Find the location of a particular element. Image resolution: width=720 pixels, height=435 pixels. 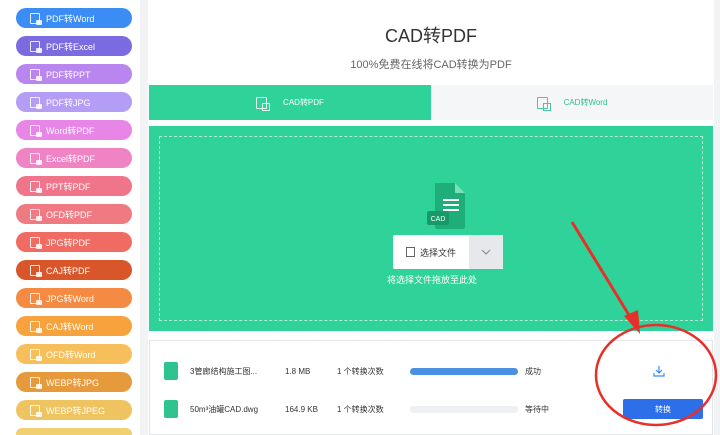

sidebar-item-jpg-to-word: JPG转Word is located at coordinates (74, 298).